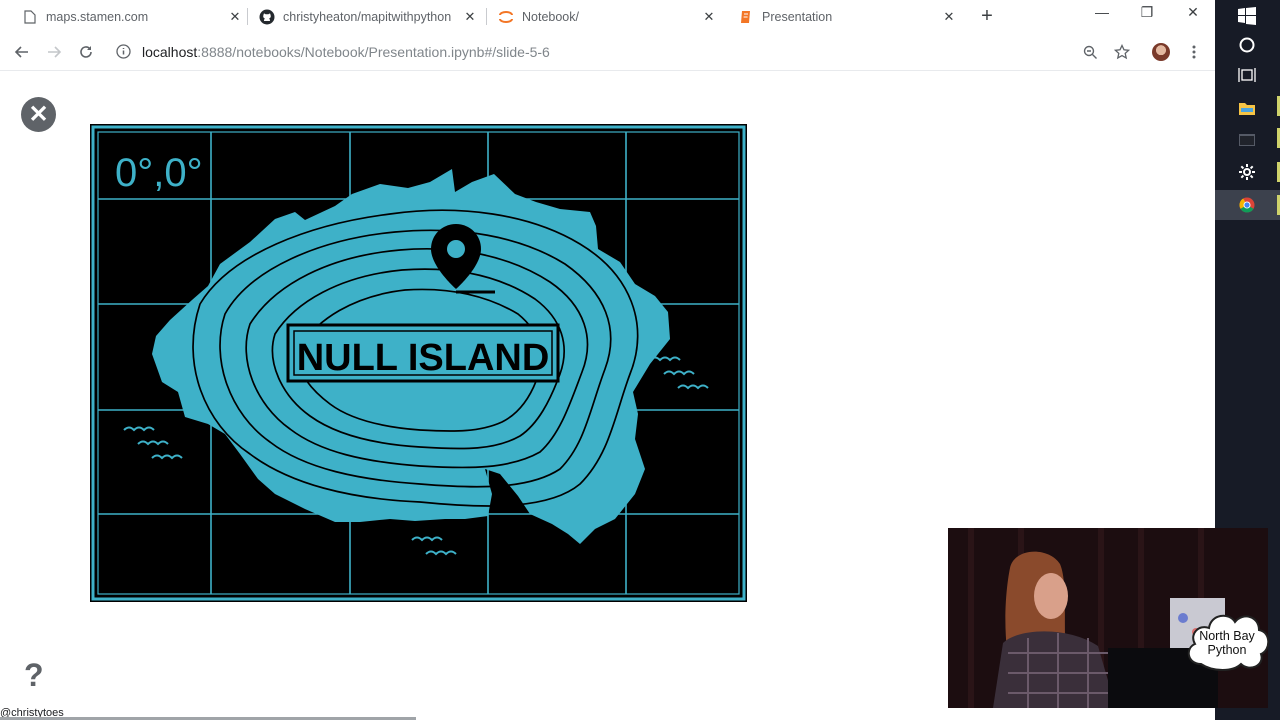 The height and width of the screenshot is (720, 1280). I want to click on bookmark-star-icon, so click(1122, 52).